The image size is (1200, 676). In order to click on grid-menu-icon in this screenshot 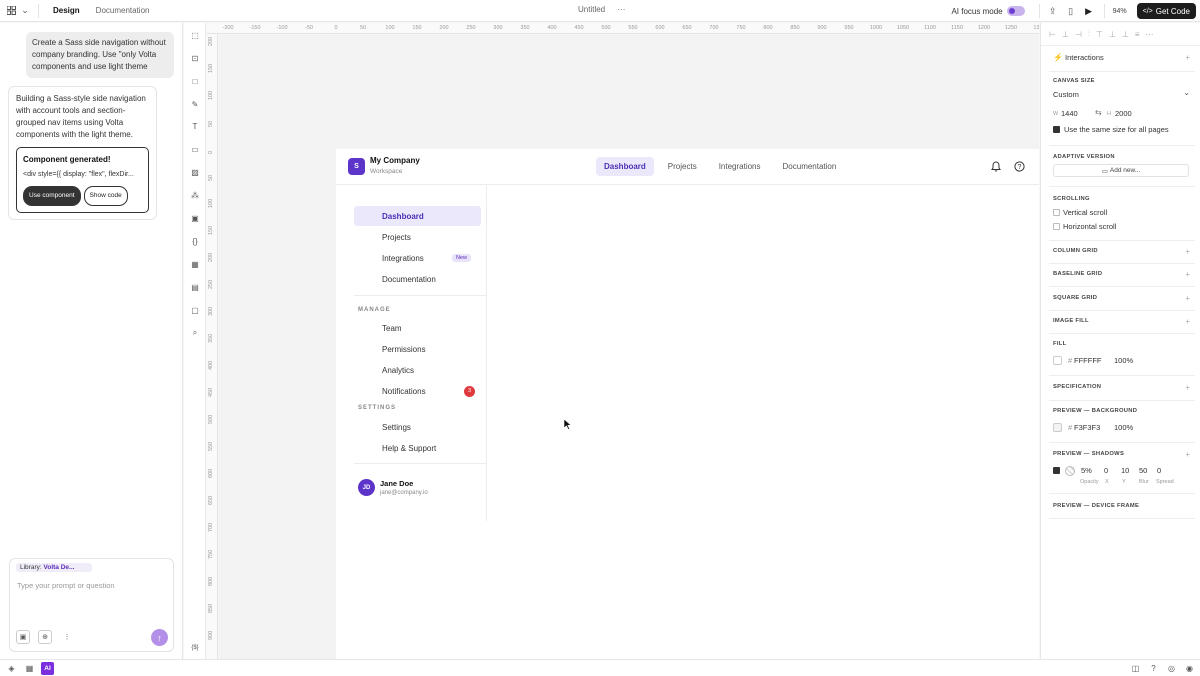, I will do `click(11, 11)`.